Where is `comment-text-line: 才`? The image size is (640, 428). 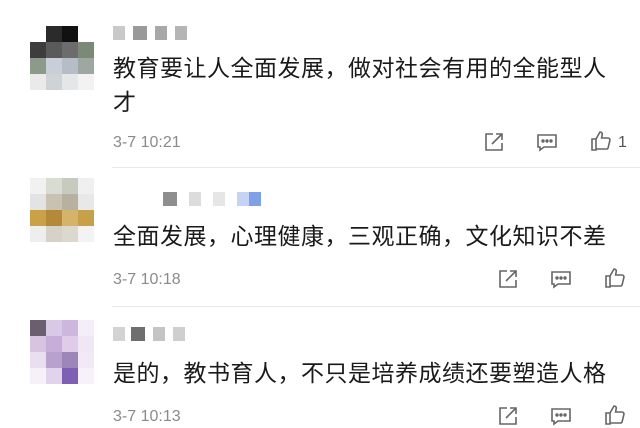
comment-text-line: 才 is located at coordinates (125, 103).